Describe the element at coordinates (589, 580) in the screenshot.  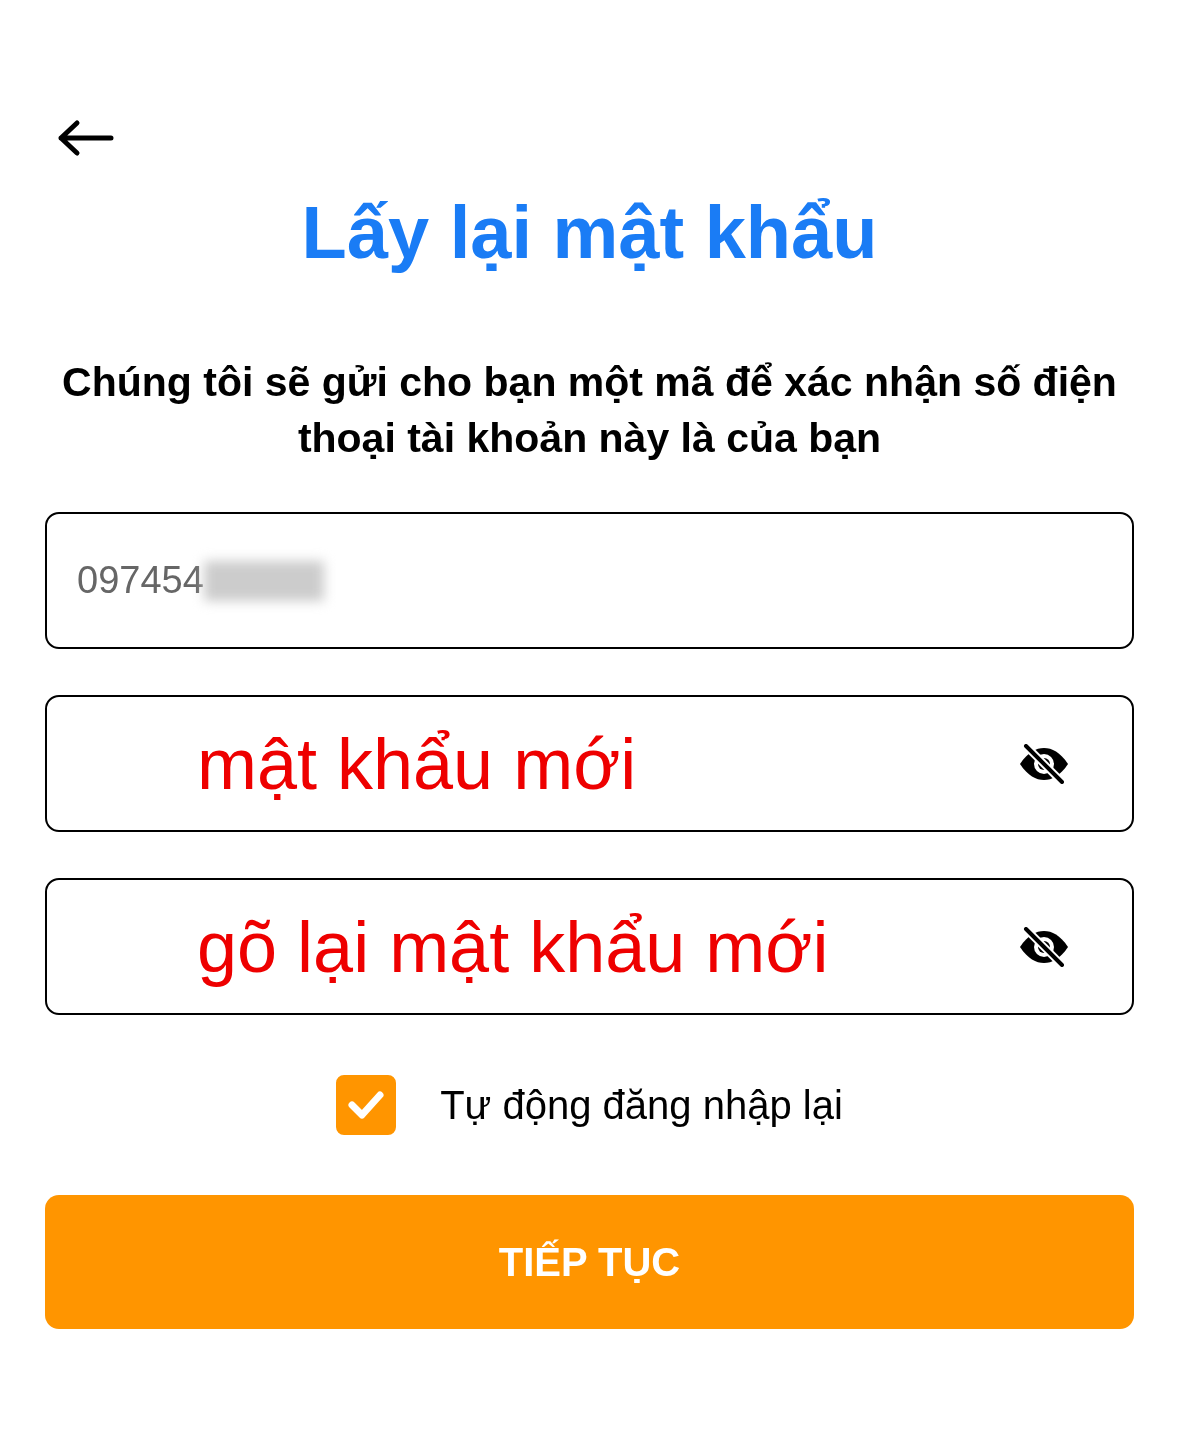
I see `phone-field: 097454` at that location.